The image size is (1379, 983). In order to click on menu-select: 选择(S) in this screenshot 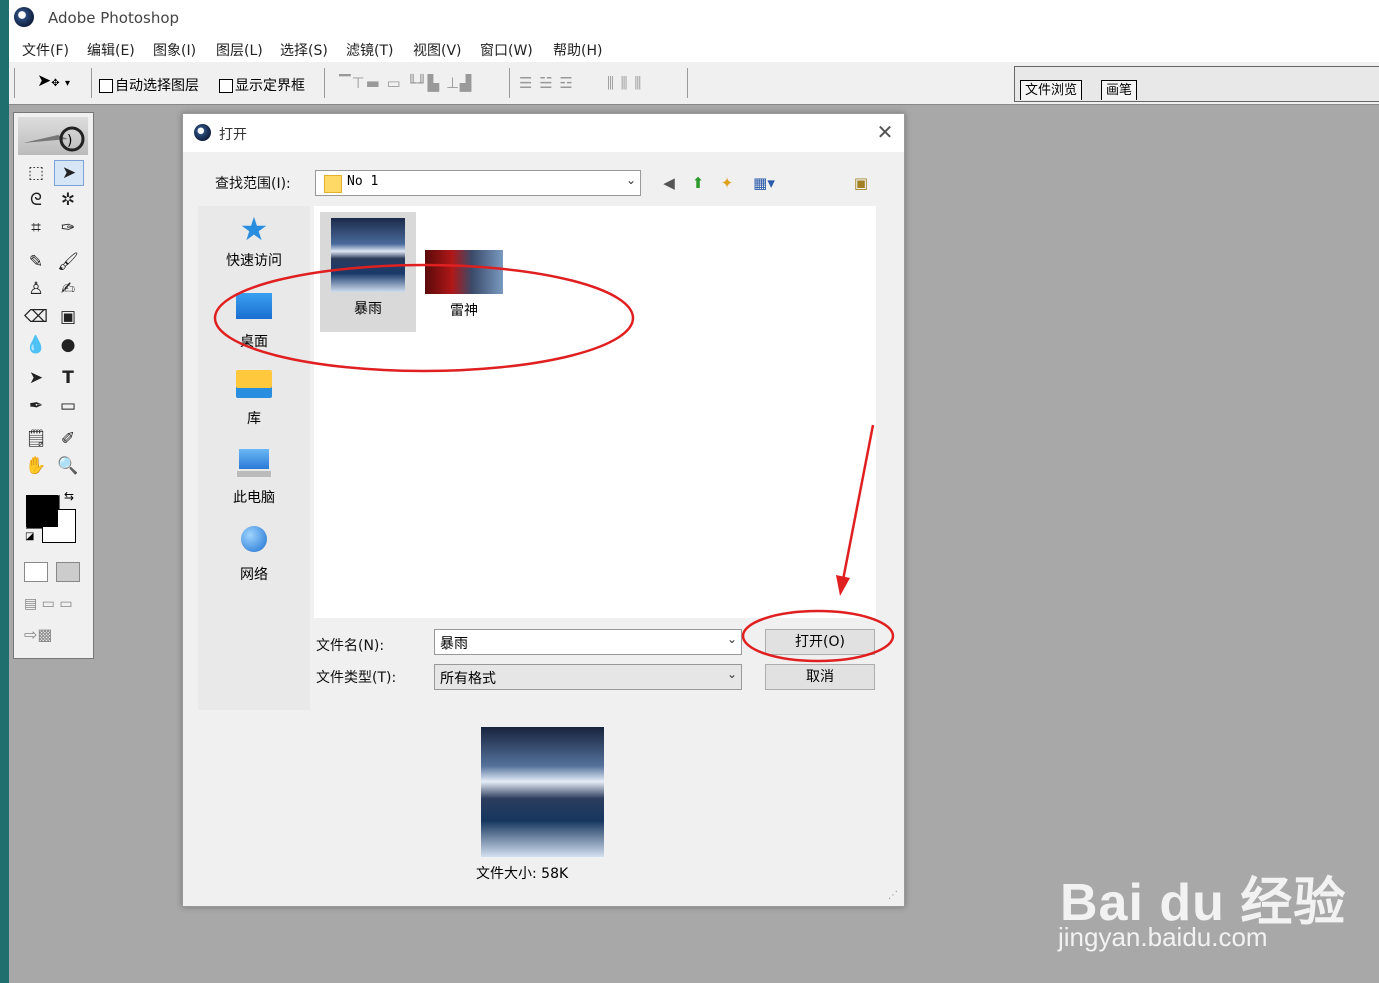, I will do `click(304, 50)`.